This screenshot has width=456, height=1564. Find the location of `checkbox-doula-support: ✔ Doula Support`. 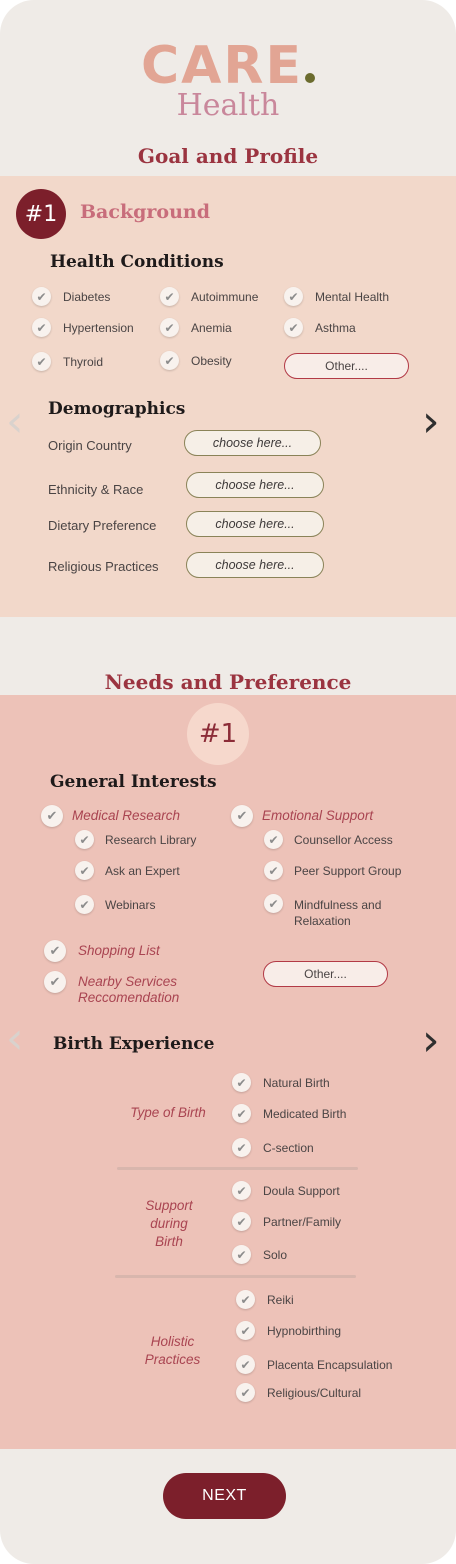

checkbox-doula-support: ✔ Doula Support is located at coordinates (286, 1190).